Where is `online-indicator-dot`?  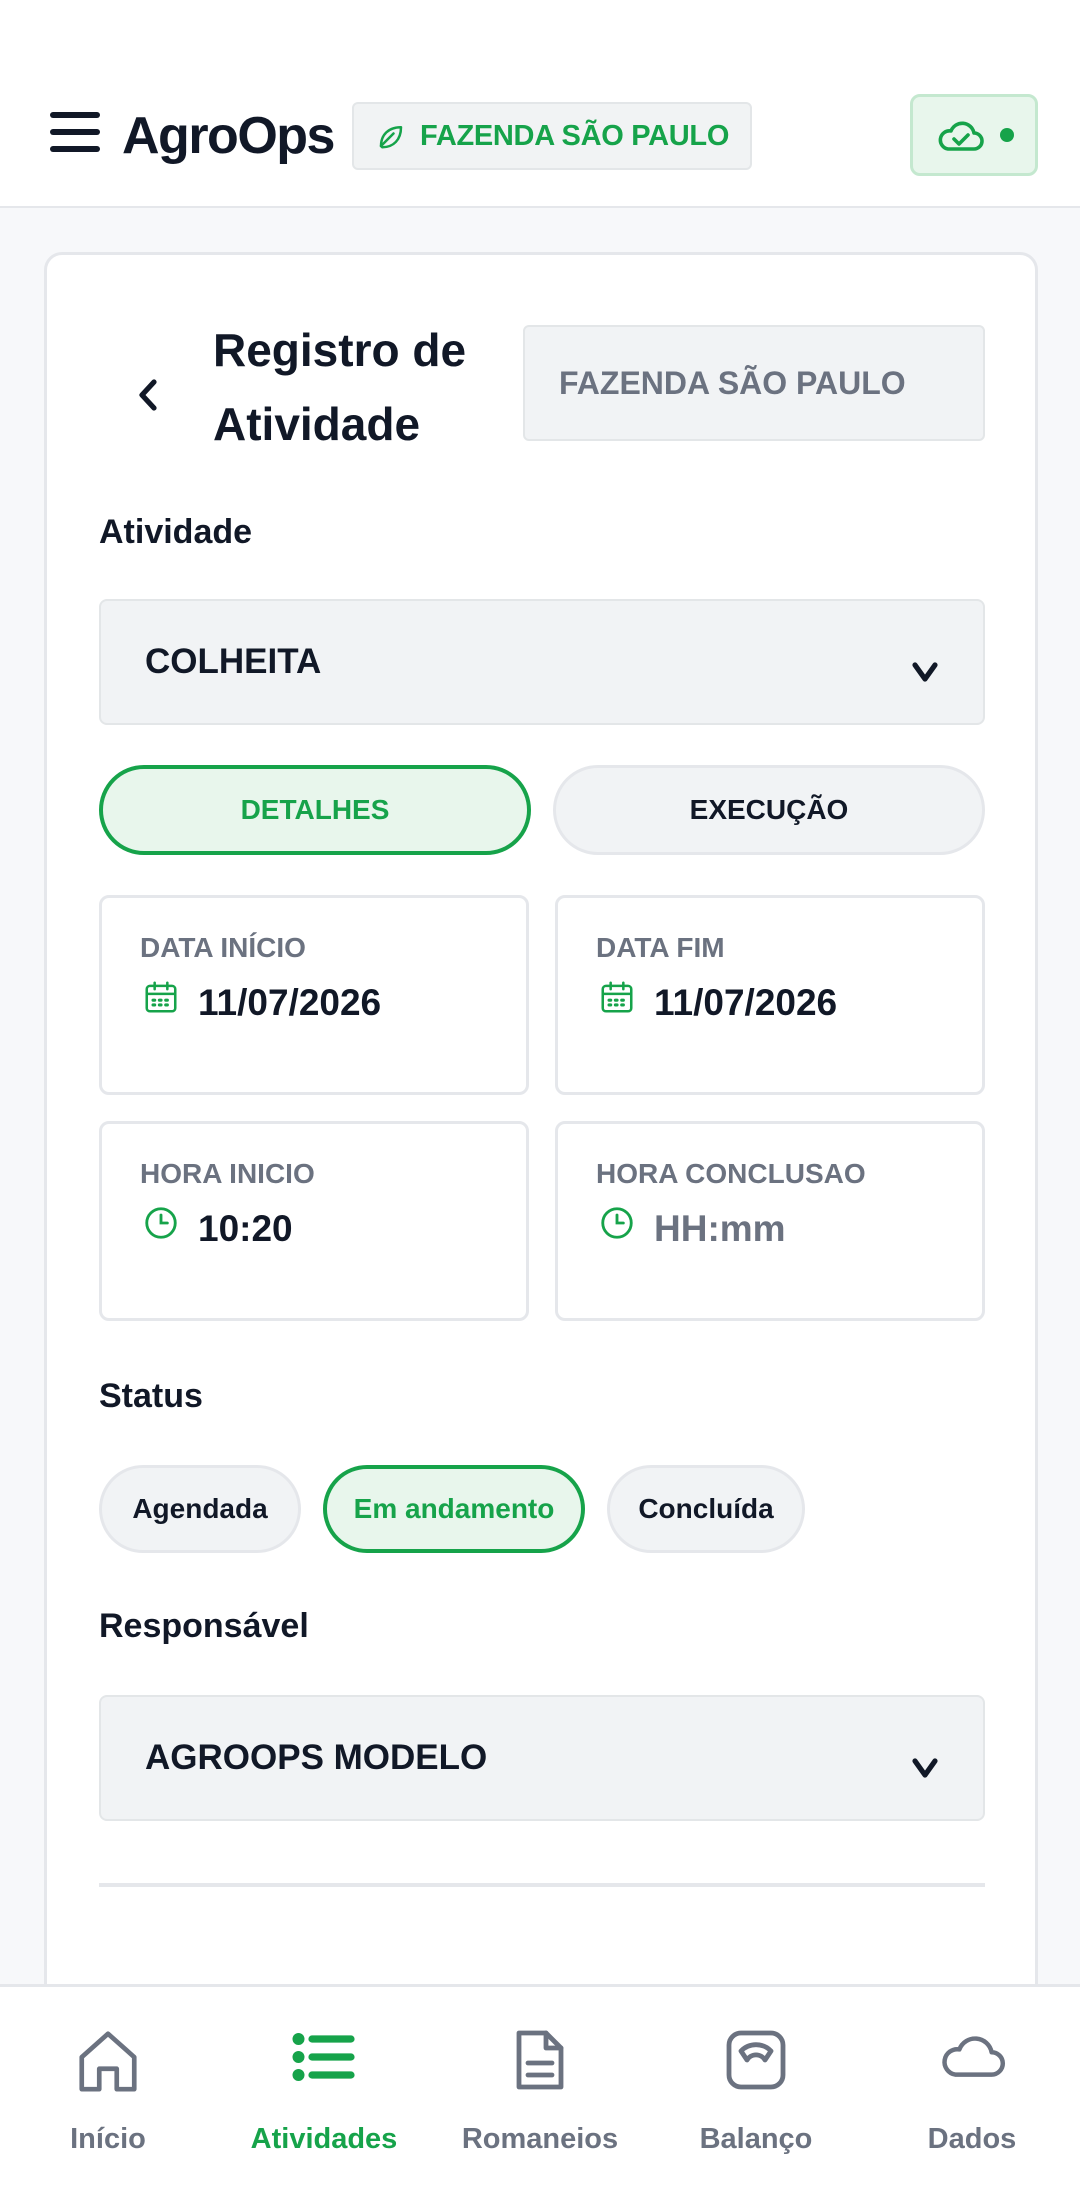
online-indicator-dot is located at coordinates (1007, 135).